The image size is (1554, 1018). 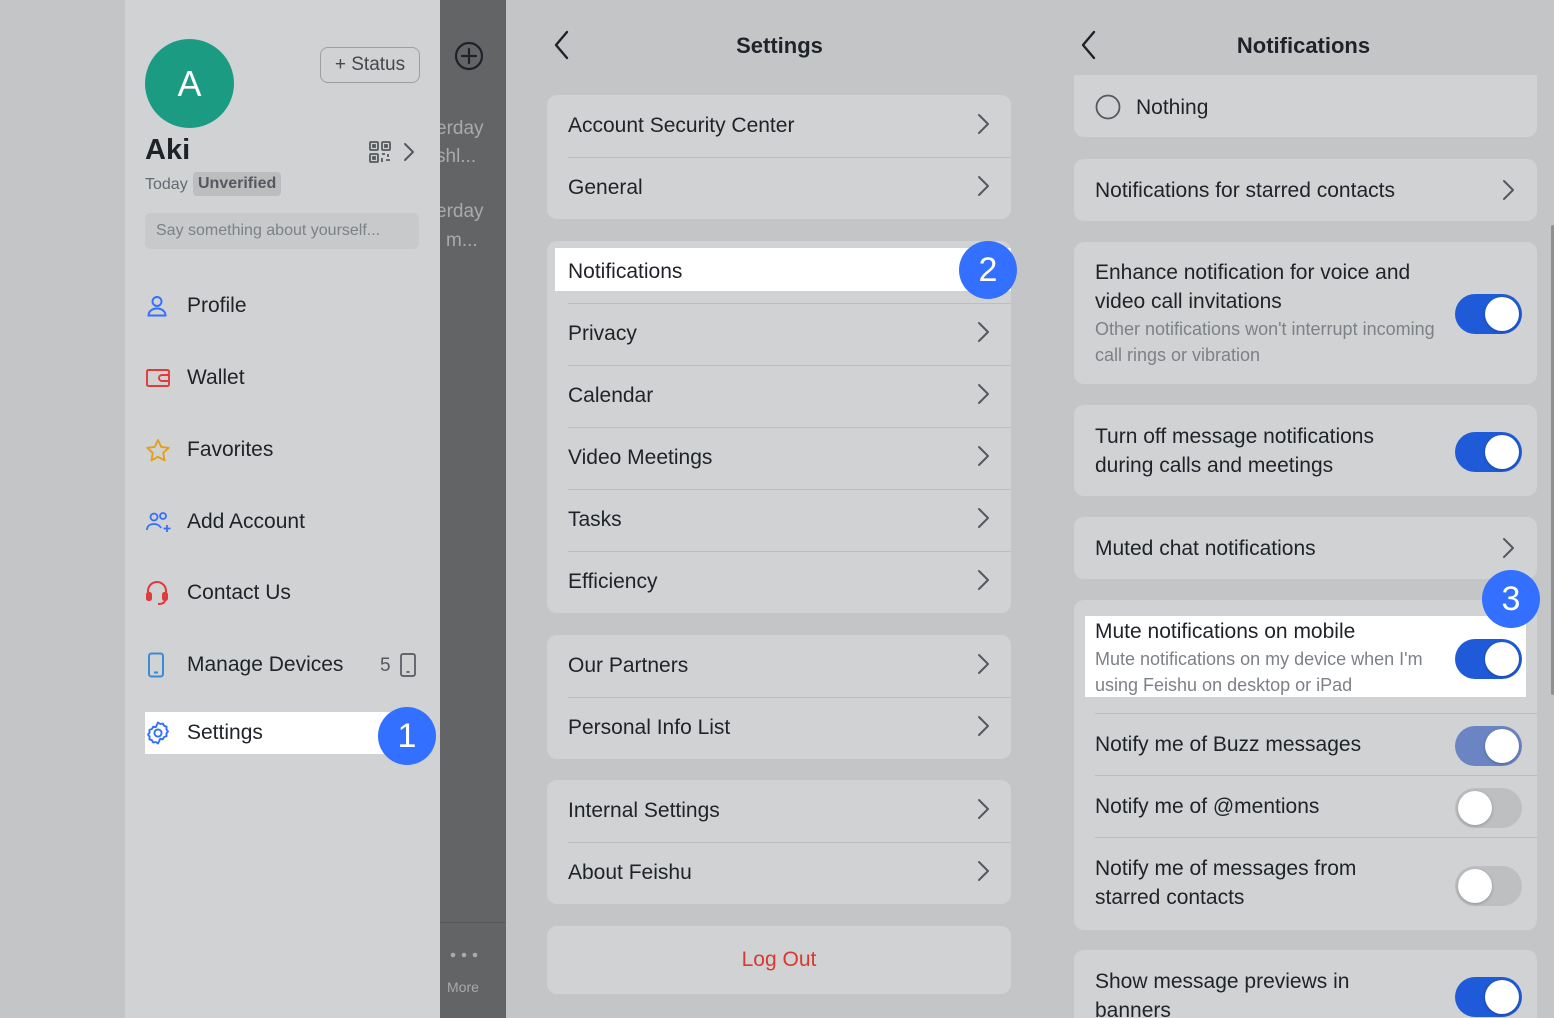 I want to click on settings-group: Account Security Center General, so click(x=779, y=157).